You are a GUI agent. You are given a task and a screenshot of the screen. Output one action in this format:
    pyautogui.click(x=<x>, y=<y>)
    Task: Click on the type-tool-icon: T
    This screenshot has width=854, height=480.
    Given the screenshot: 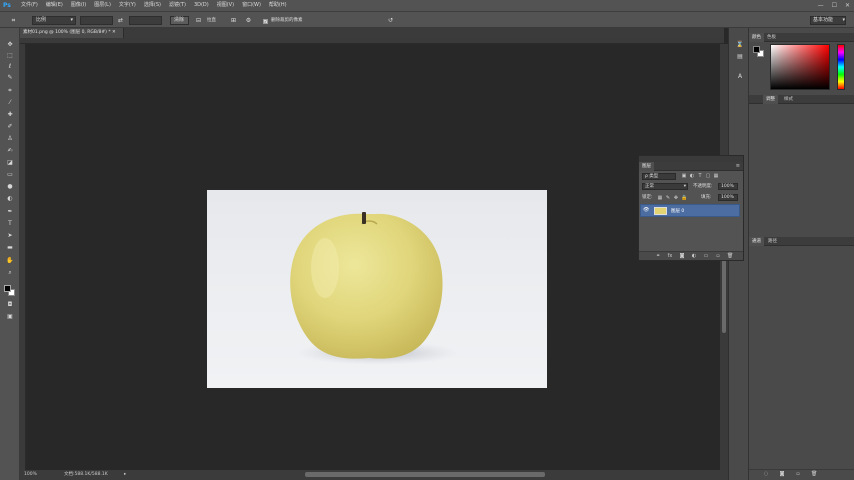 What is the action you would take?
    pyautogui.click(x=10, y=223)
    